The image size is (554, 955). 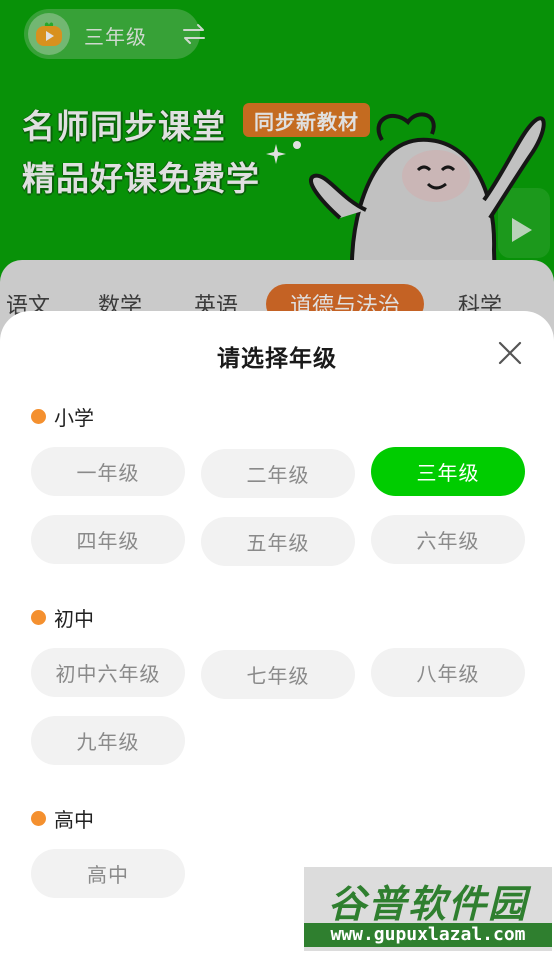 I want to click on watermark-url: www.gupuxlazal.com, so click(x=428, y=935).